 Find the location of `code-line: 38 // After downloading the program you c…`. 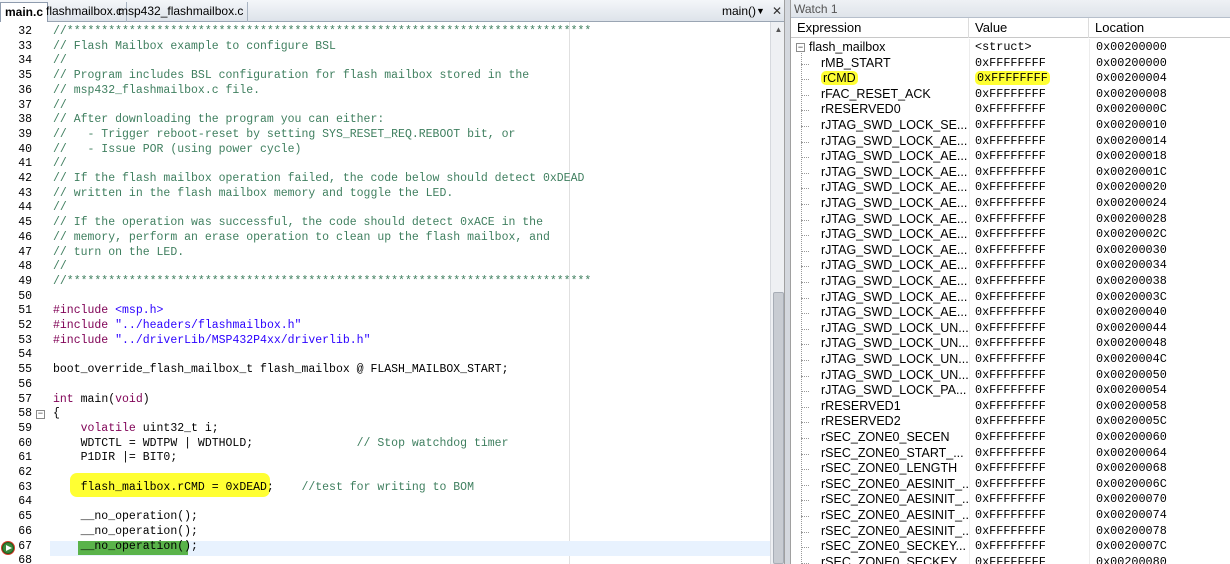

code-line: 38 // After downloading the program you c… is located at coordinates (385, 120).